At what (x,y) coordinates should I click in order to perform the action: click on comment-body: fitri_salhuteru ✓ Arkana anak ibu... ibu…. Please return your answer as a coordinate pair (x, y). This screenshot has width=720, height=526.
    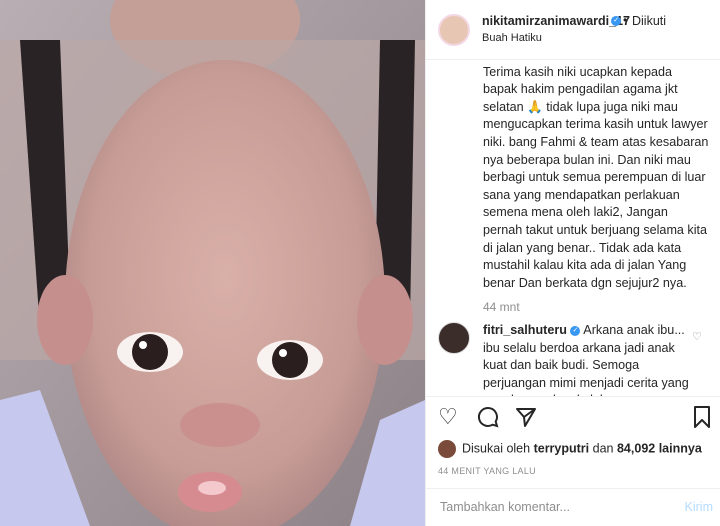
    Looking at the image, I should click on (590, 359).